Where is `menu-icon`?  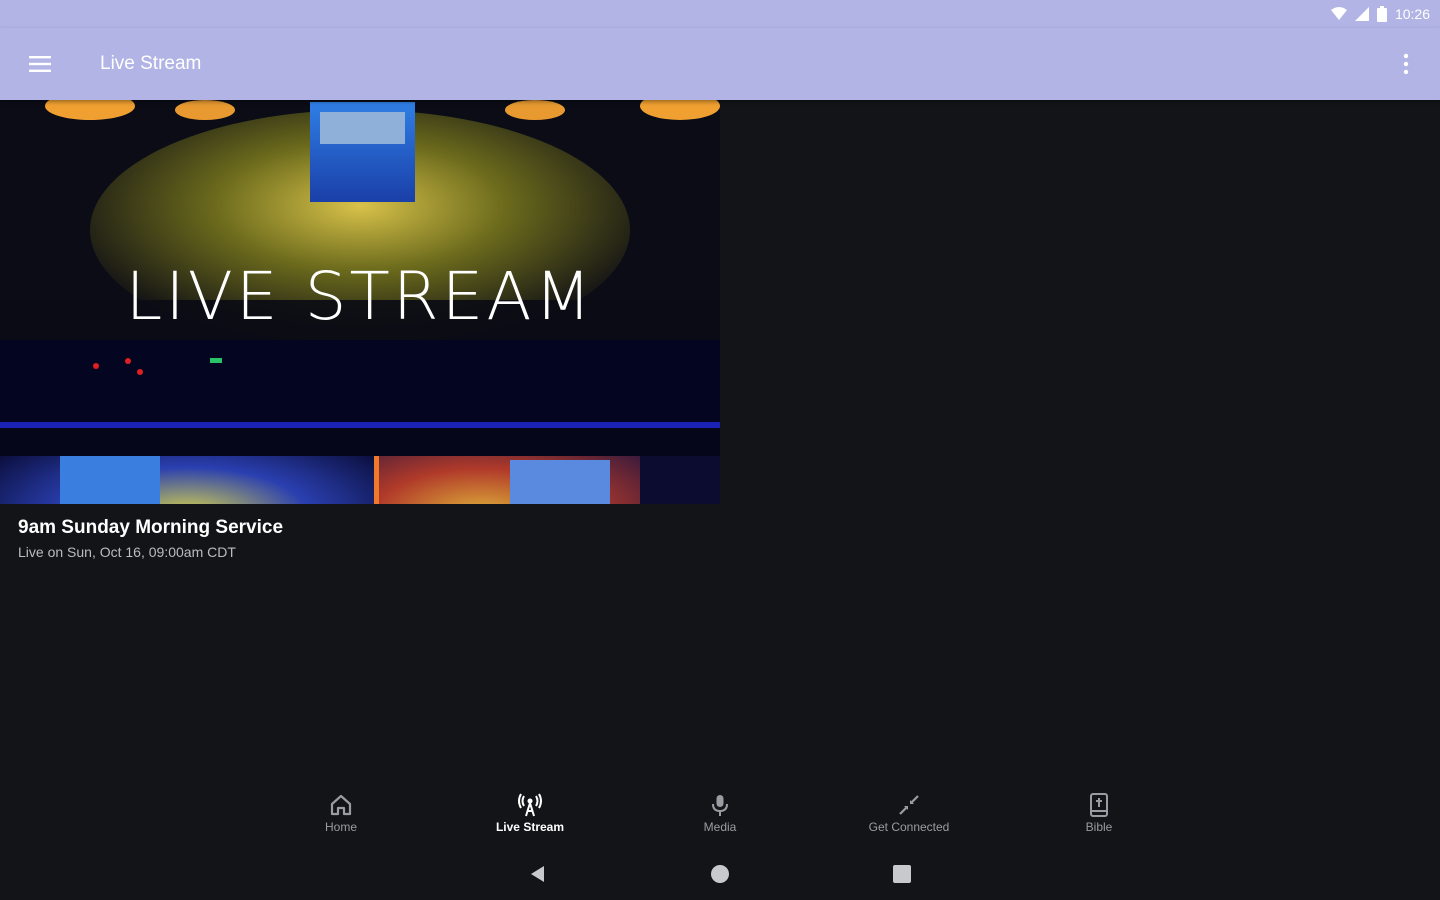 menu-icon is located at coordinates (40, 64).